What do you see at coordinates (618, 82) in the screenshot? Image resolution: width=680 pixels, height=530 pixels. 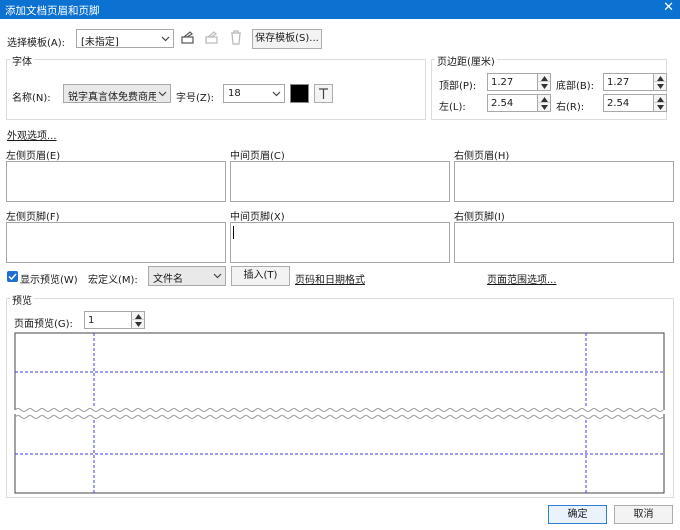 I see `margin-bottom-value: 1.27` at bounding box center [618, 82].